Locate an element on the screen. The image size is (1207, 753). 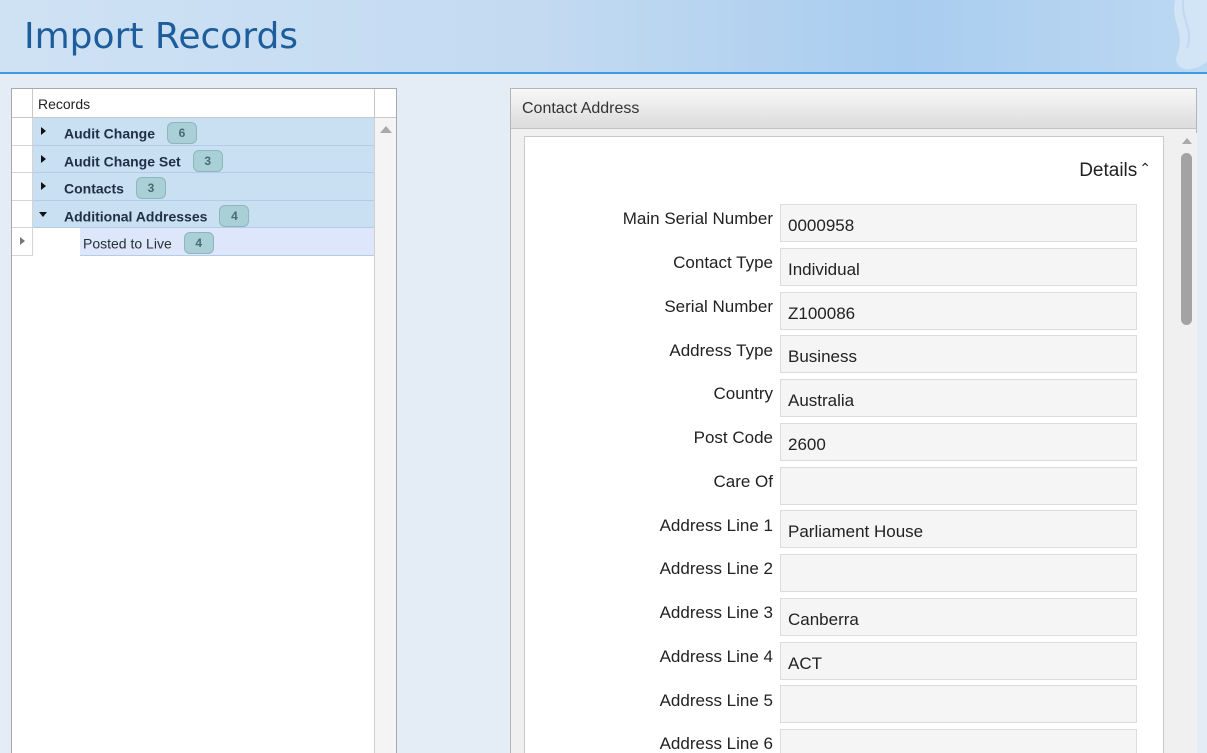
tree-header-gutter is located at coordinates (22, 103).